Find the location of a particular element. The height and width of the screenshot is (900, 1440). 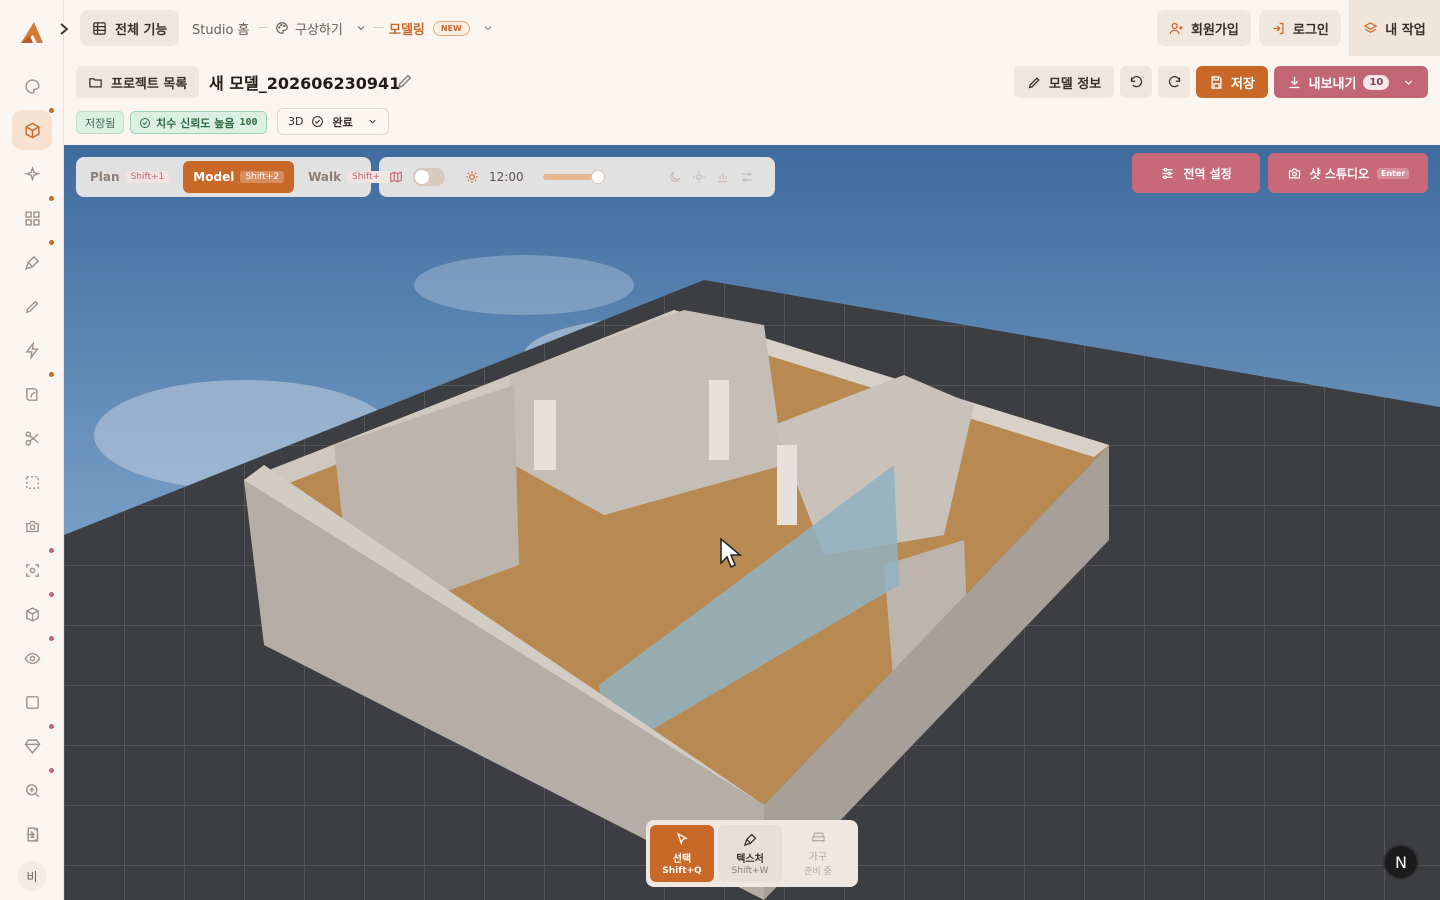

cube-icon is located at coordinates (32, 130).